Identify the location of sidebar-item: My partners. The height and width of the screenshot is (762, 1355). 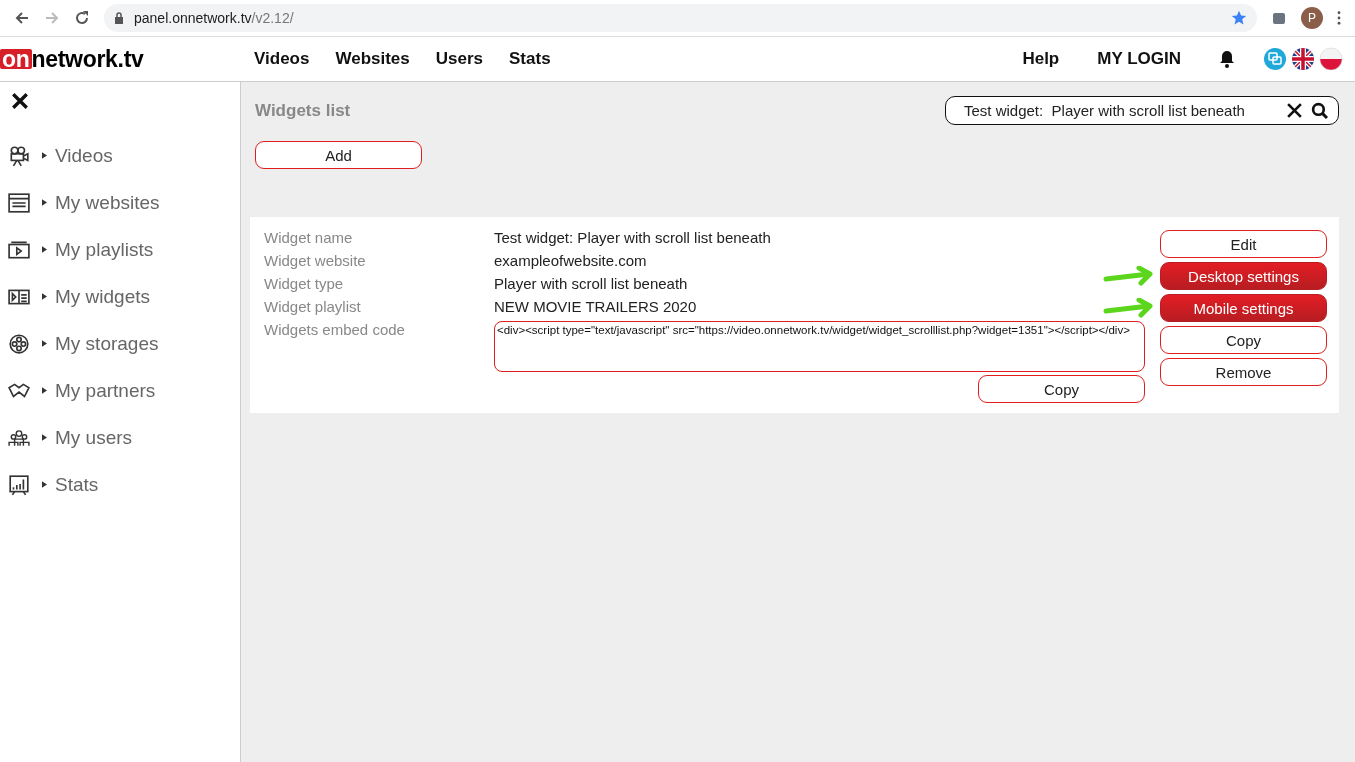
(120, 390).